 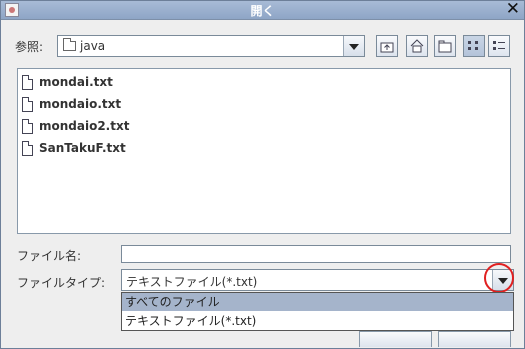 I want to click on dropdown-option: すべてのファイル, so click(x=317, y=302).